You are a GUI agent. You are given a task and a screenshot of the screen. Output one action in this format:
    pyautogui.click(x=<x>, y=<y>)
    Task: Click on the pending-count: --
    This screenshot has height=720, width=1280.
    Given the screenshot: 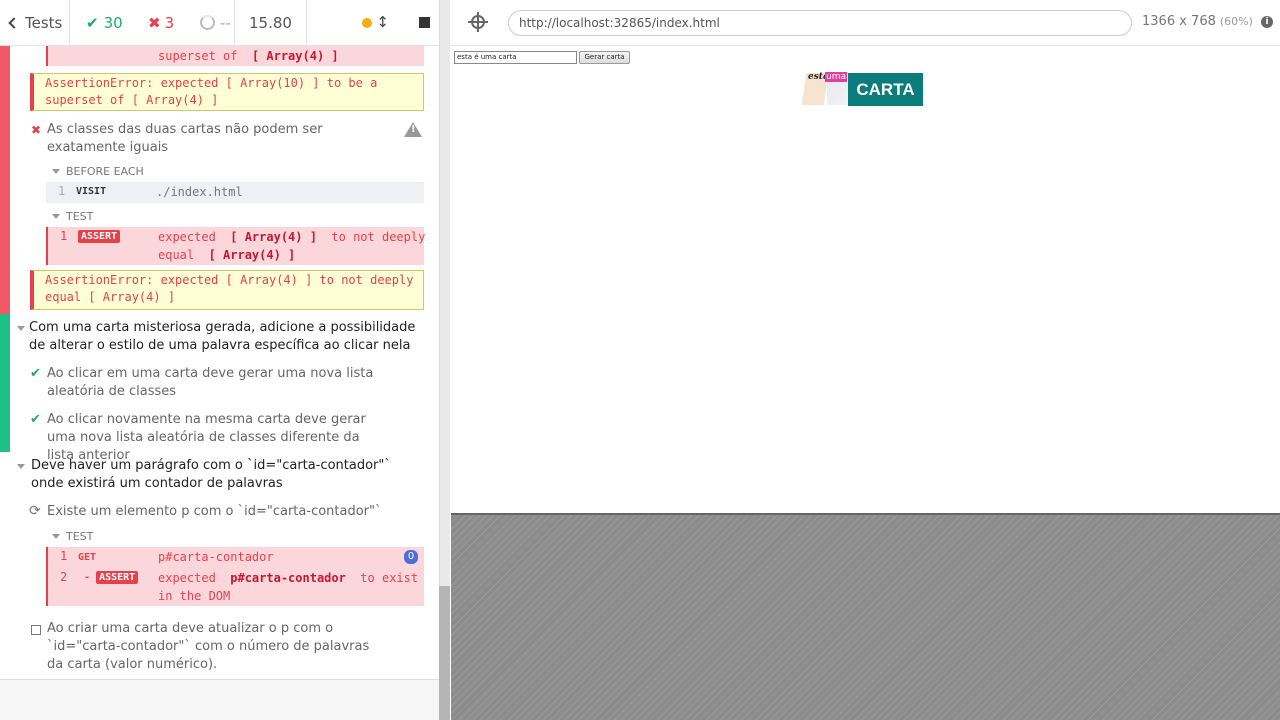 What is the action you would take?
    pyautogui.click(x=215, y=23)
    